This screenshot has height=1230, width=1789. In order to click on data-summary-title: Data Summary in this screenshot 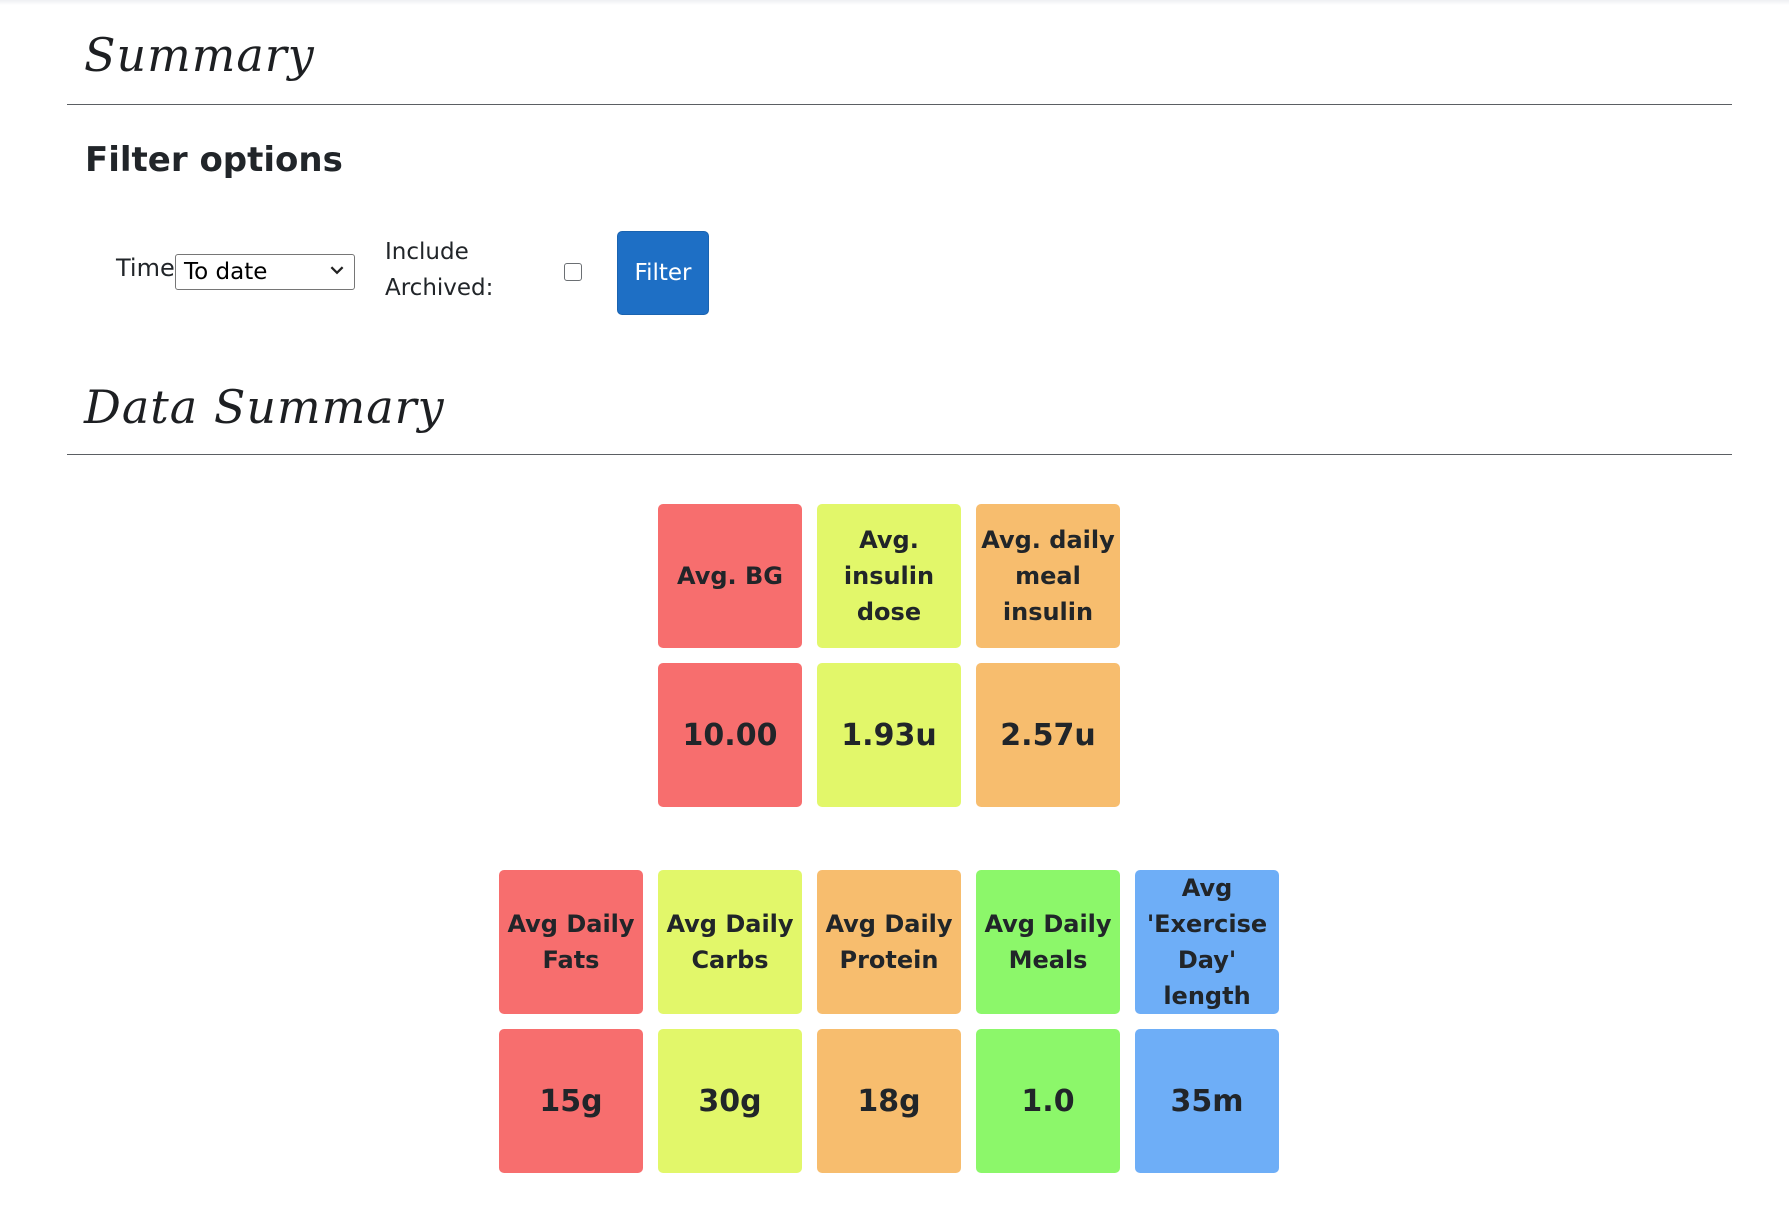, I will do `click(264, 407)`.